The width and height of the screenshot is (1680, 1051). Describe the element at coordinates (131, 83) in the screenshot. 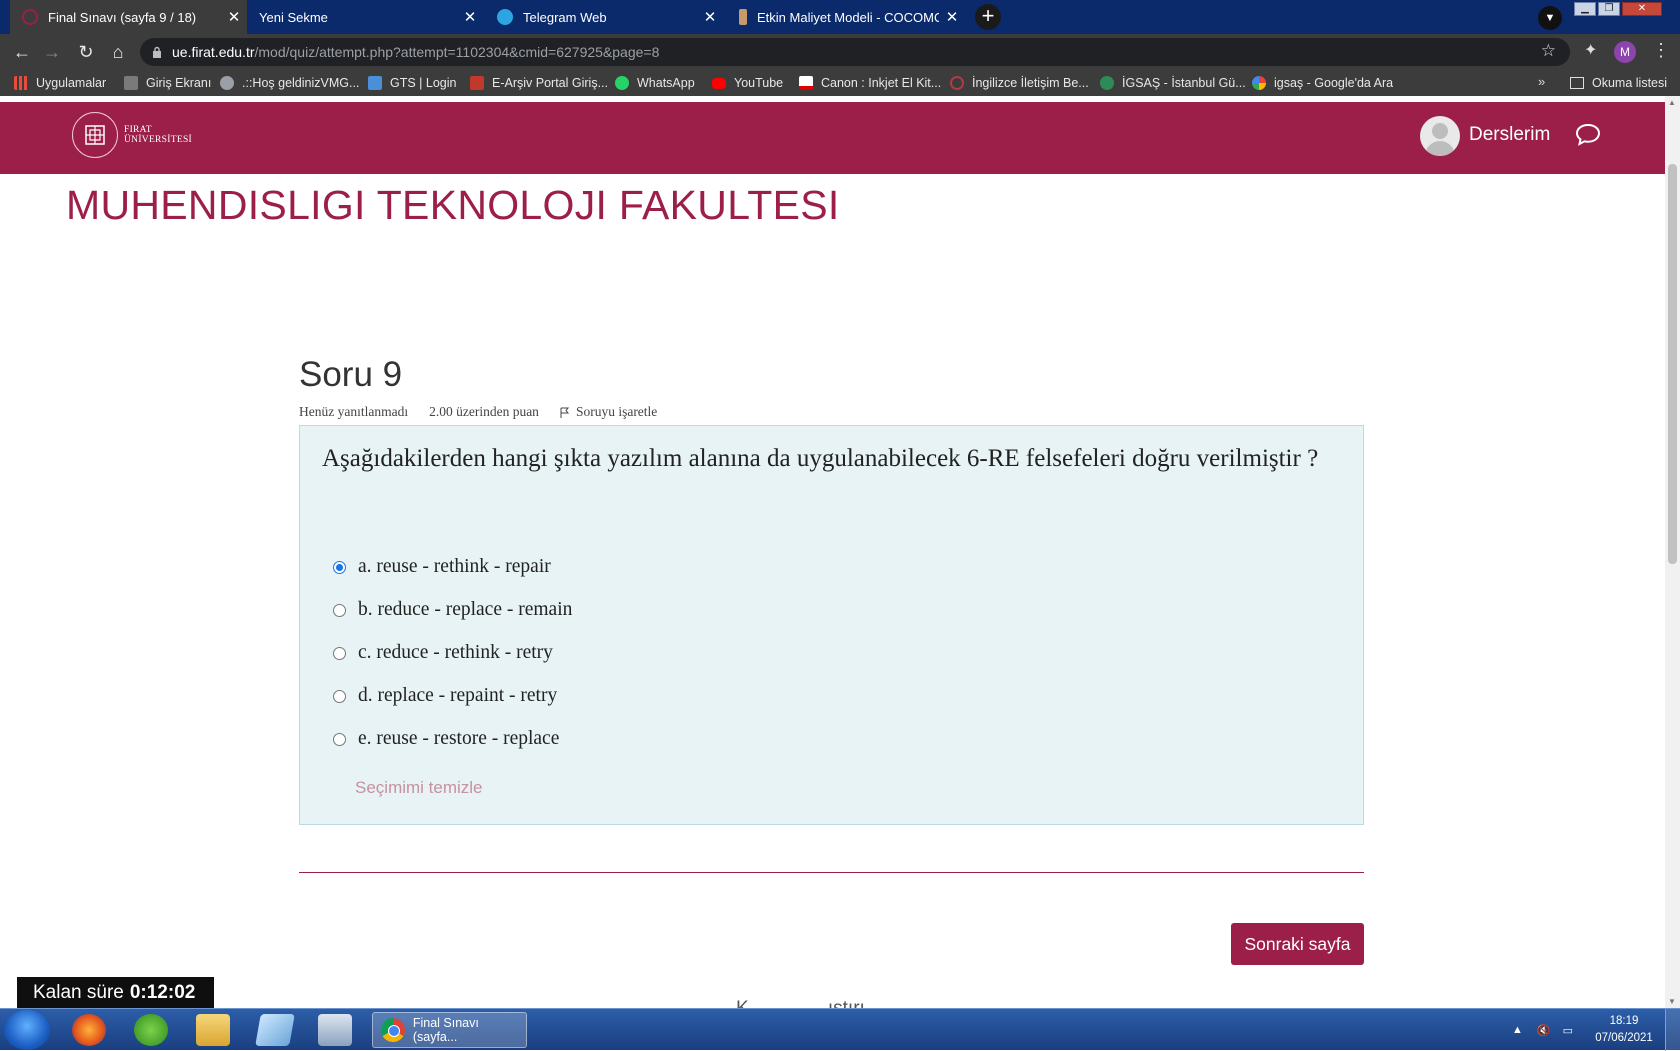

I see `page-icon` at that location.